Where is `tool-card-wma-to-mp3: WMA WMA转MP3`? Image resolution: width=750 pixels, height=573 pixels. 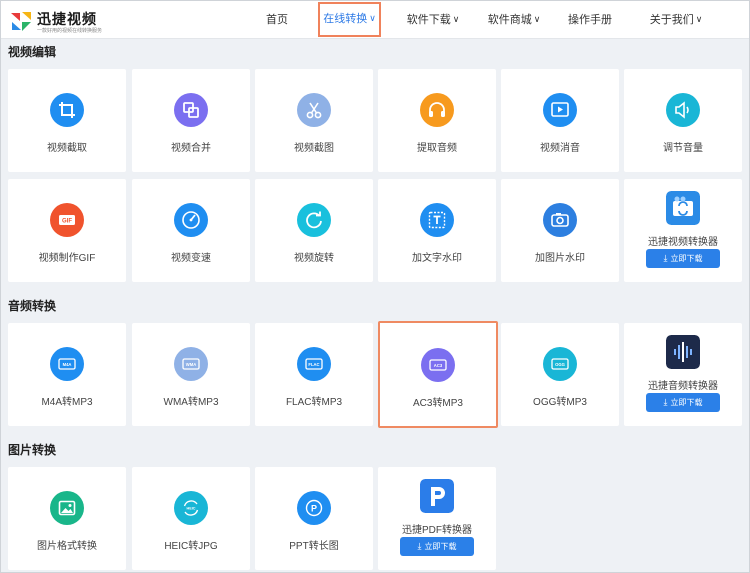 tool-card-wma-to-mp3: WMA WMA转MP3 is located at coordinates (191, 374).